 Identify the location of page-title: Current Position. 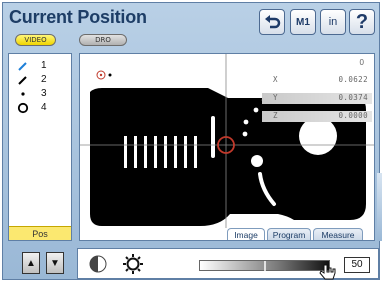
(78, 17).